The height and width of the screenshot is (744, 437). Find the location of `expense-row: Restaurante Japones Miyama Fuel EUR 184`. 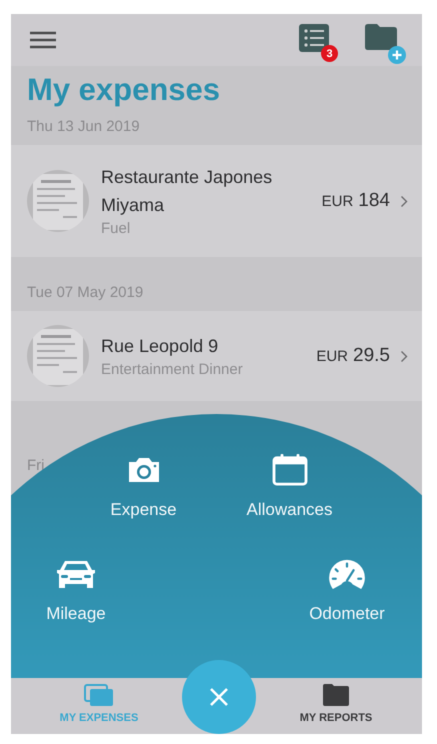

expense-row: Restaurante Japones Miyama Fuel EUR 184 is located at coordinates (216, 201).